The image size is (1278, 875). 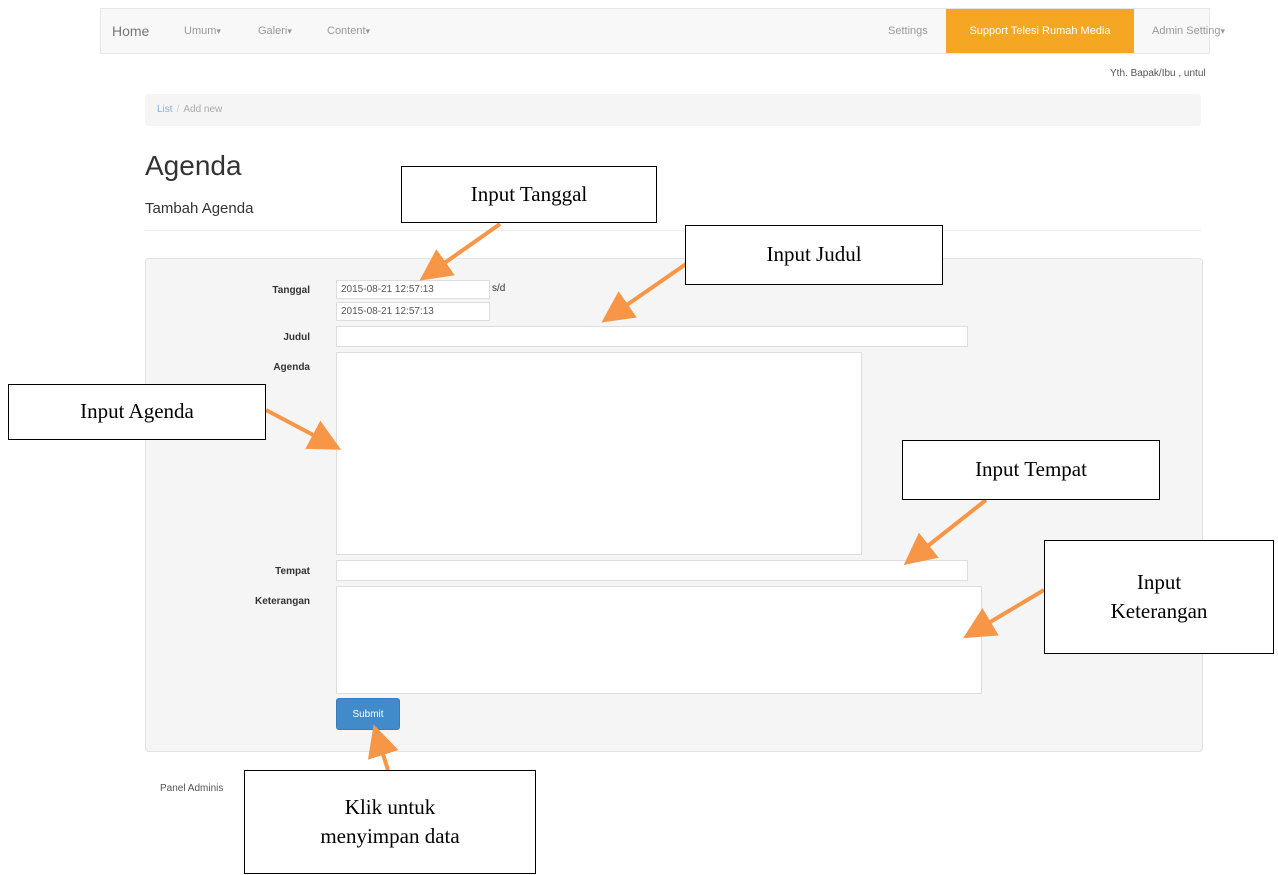 I want to click on breadcrumb: List / Add new, so click(x=673, y=110).